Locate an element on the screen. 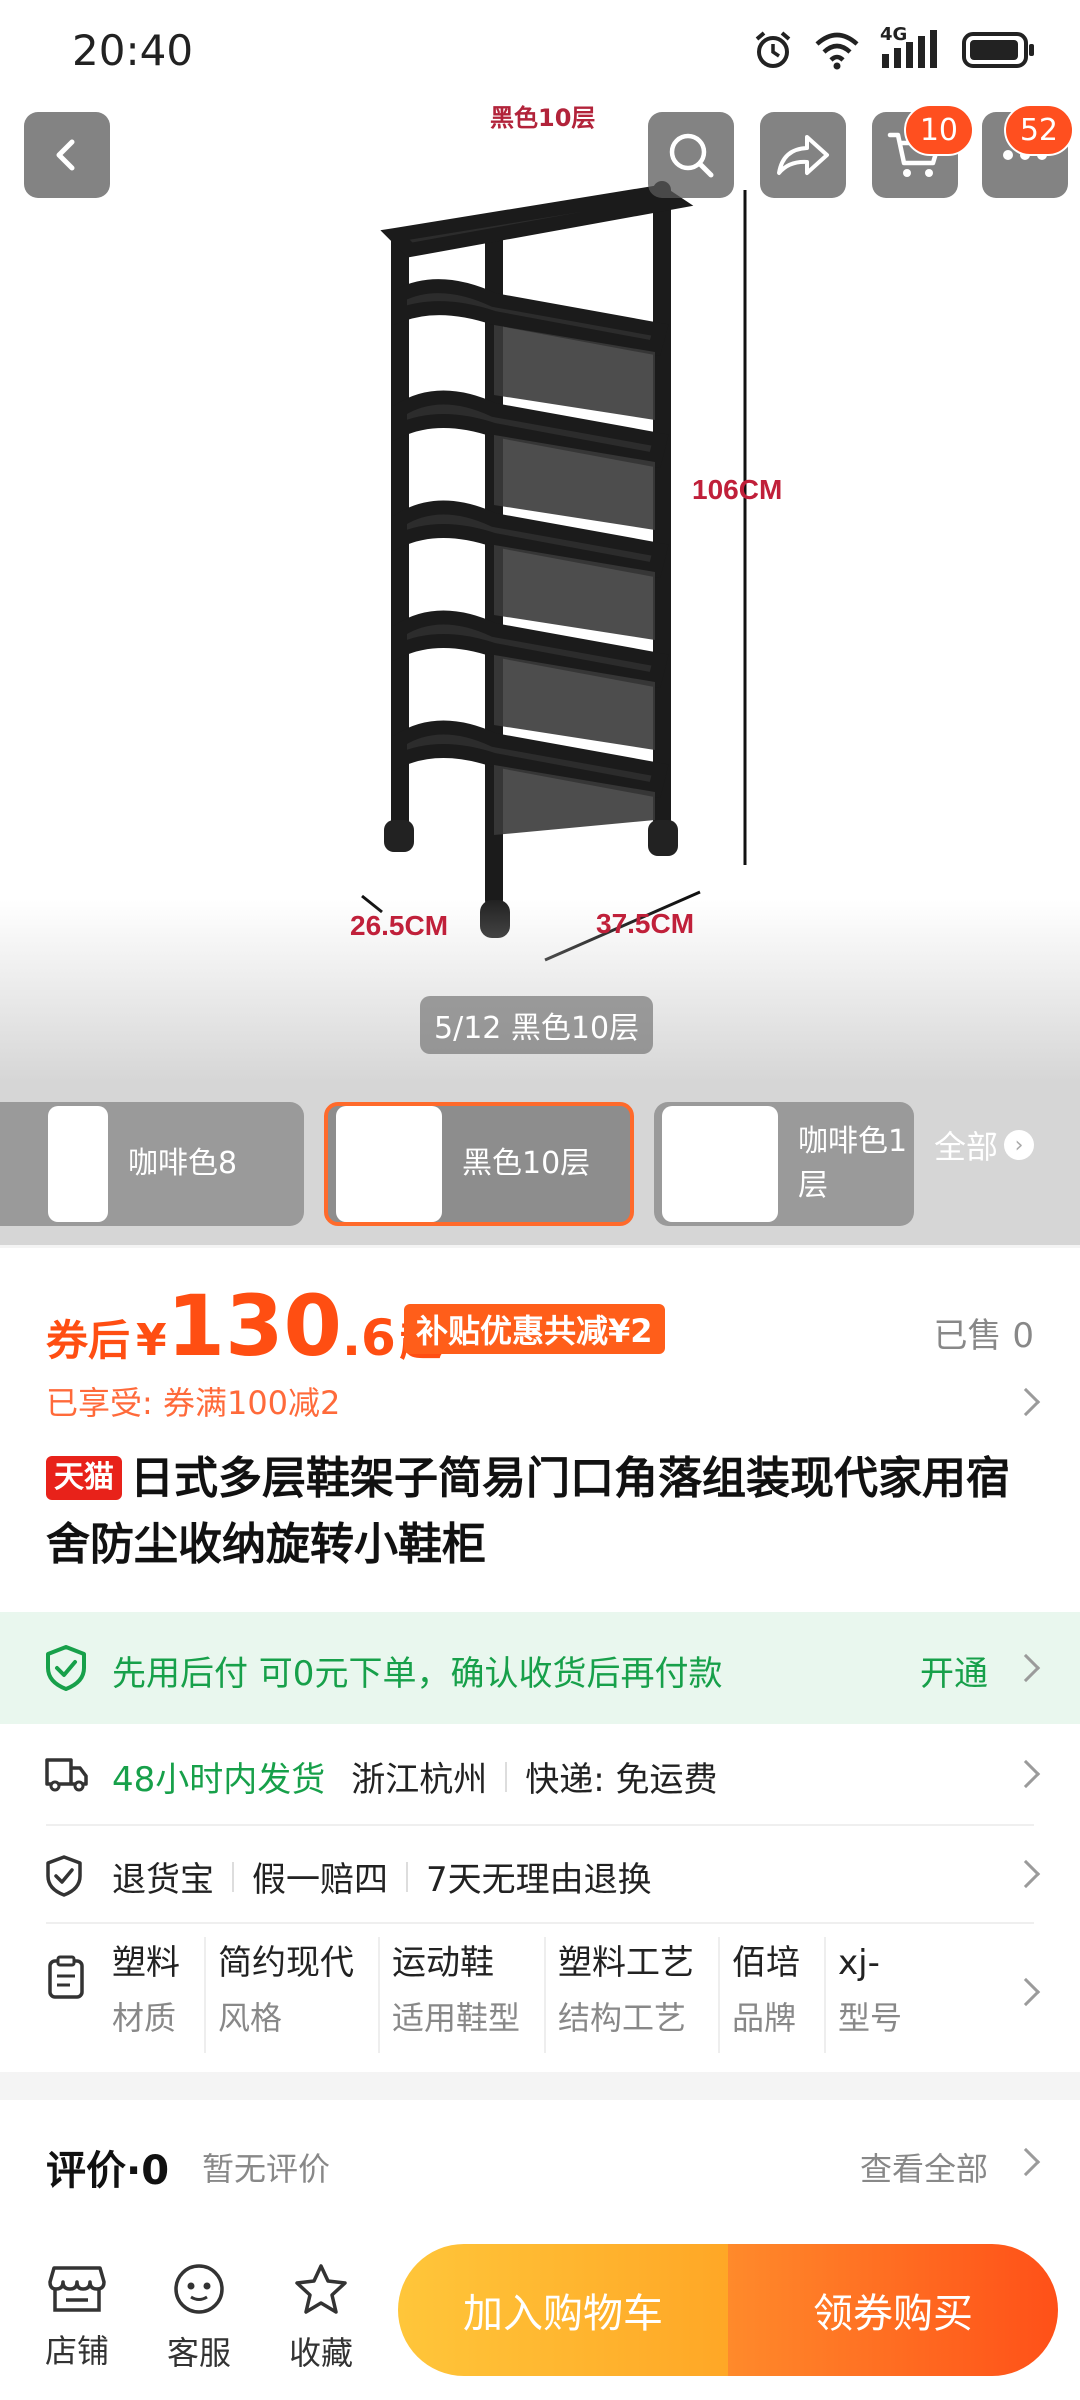  sku-label: 咖啡色8 is located at coordinates (183, 1163).